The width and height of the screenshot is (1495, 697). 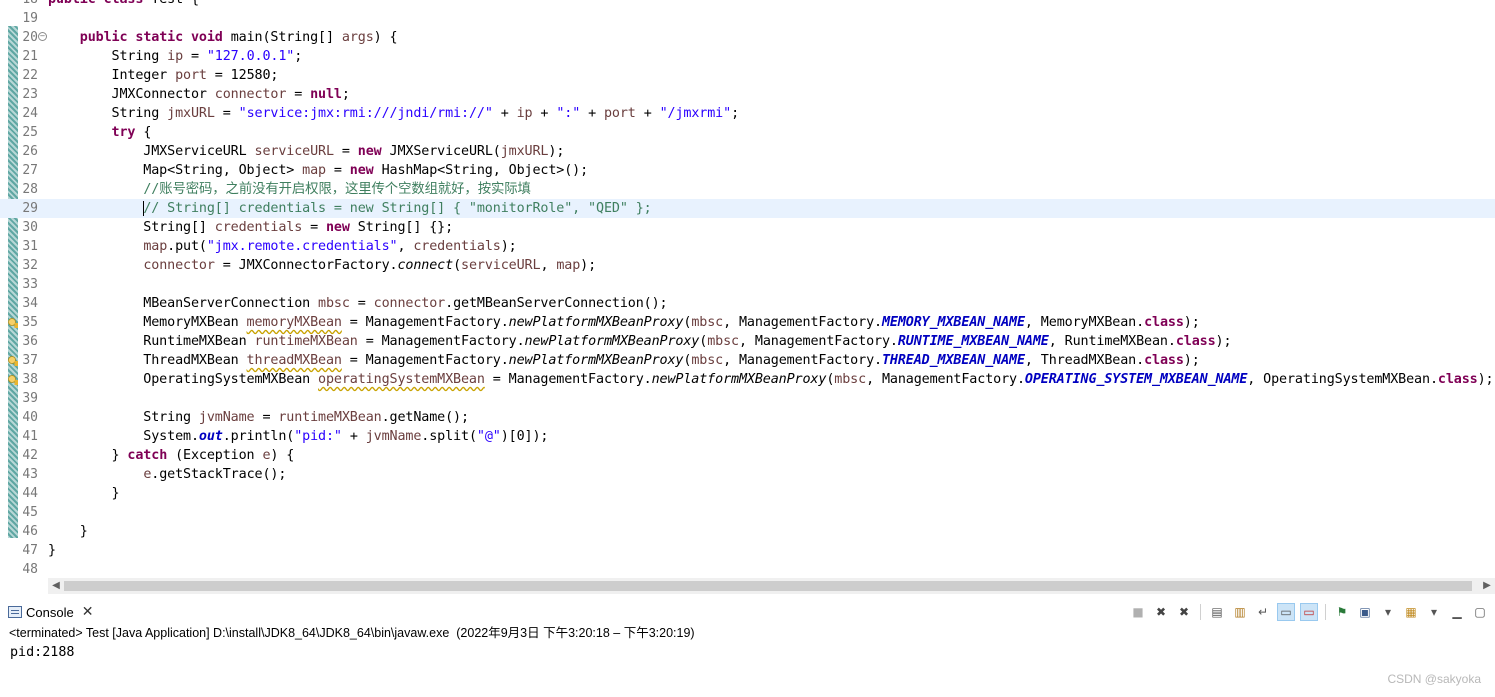 I want to click on scrollbar-thumb, so click(x=768, y=586).